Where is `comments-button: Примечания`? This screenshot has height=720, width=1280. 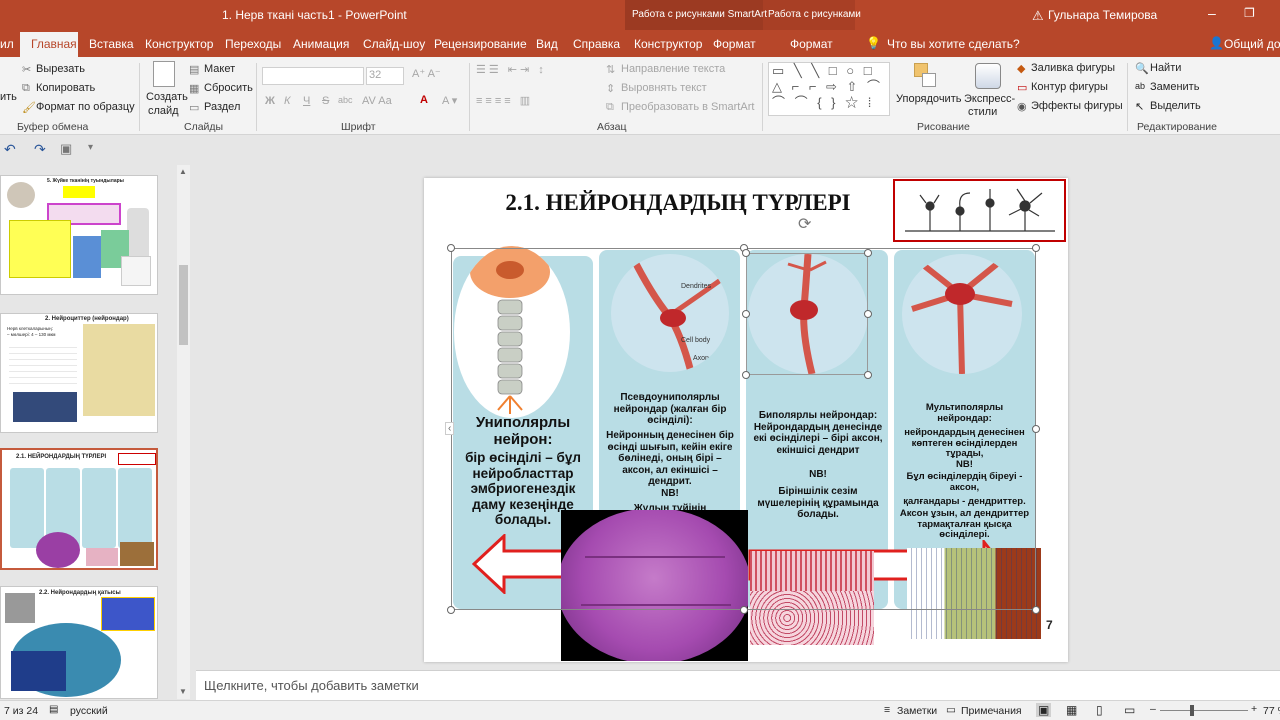 comments-button: Примечания is located at coordinates (991, 711).